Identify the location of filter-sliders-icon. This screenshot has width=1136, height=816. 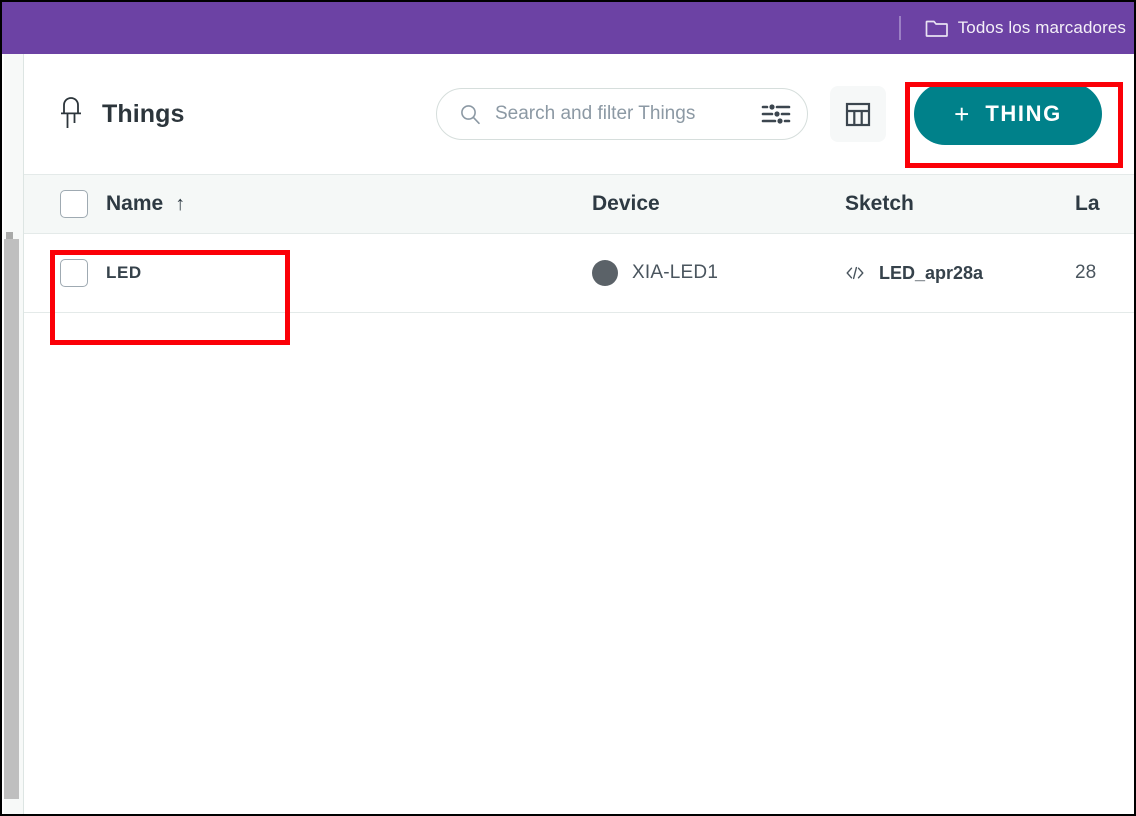
(776, 114).